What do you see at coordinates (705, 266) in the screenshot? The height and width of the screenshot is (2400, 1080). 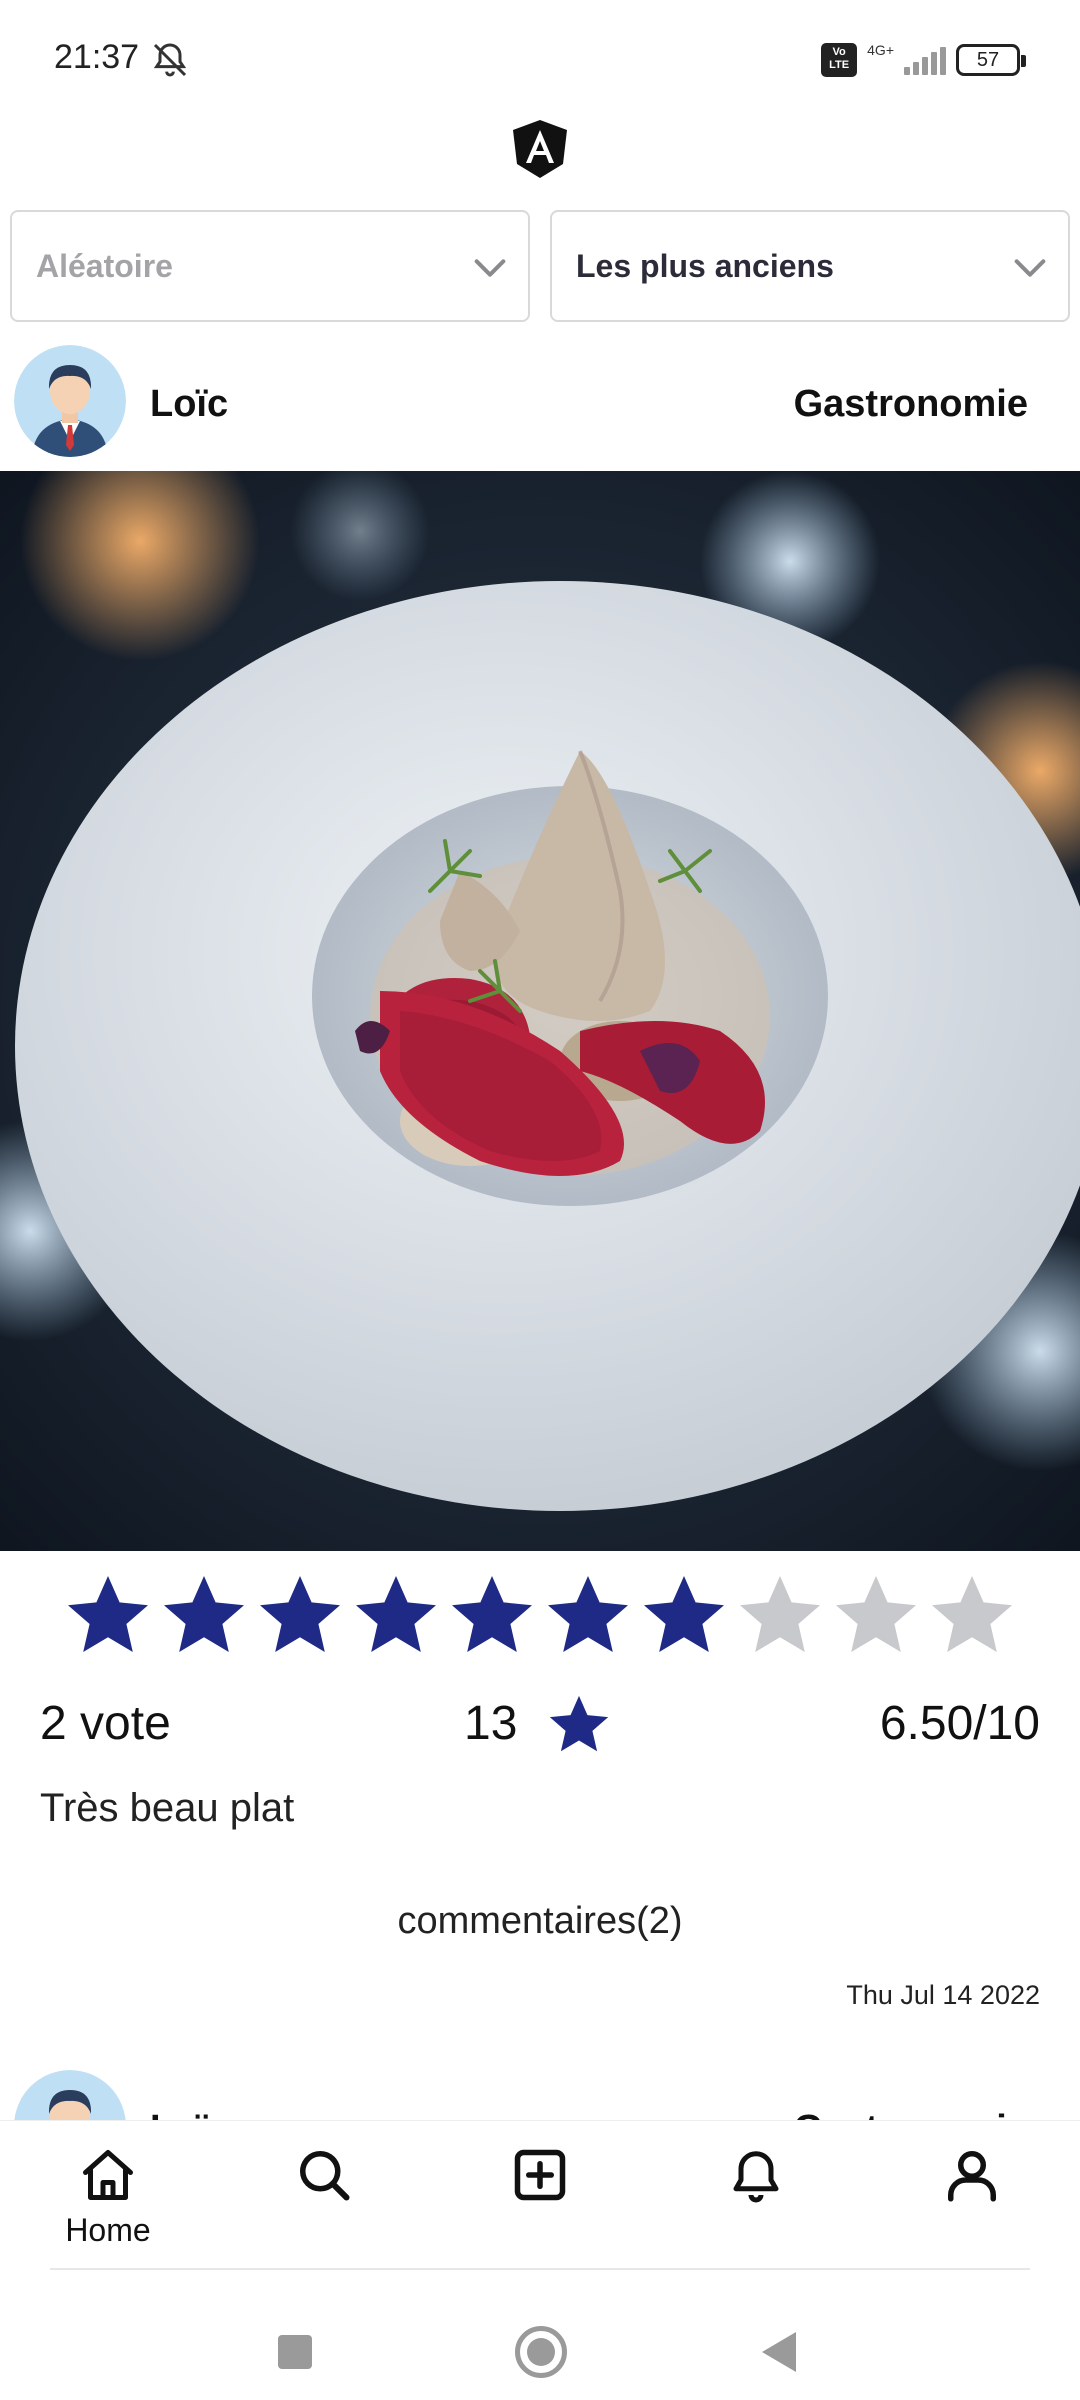 I see `sort-select-value: Les plus anciens` at bounding box center [705, 266].